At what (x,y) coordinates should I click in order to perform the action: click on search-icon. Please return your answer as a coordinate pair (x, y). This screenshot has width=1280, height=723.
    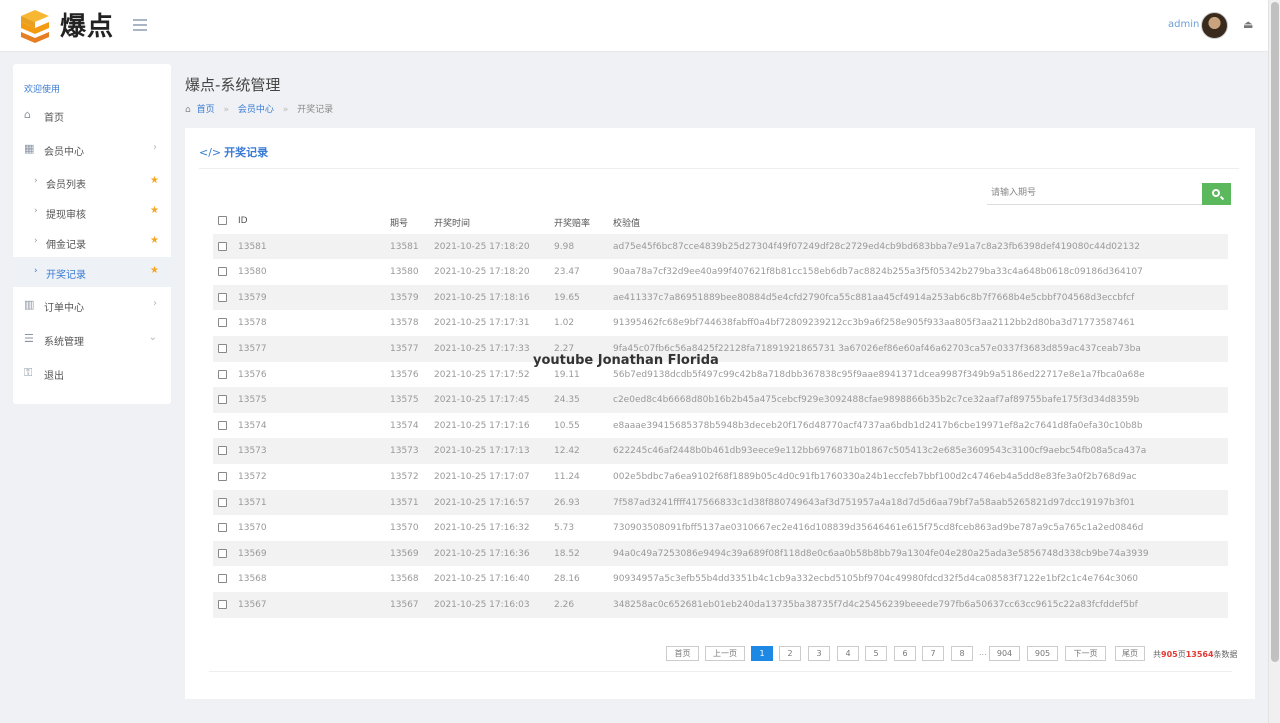
    Looking at the image, I should click on (1216, 193).